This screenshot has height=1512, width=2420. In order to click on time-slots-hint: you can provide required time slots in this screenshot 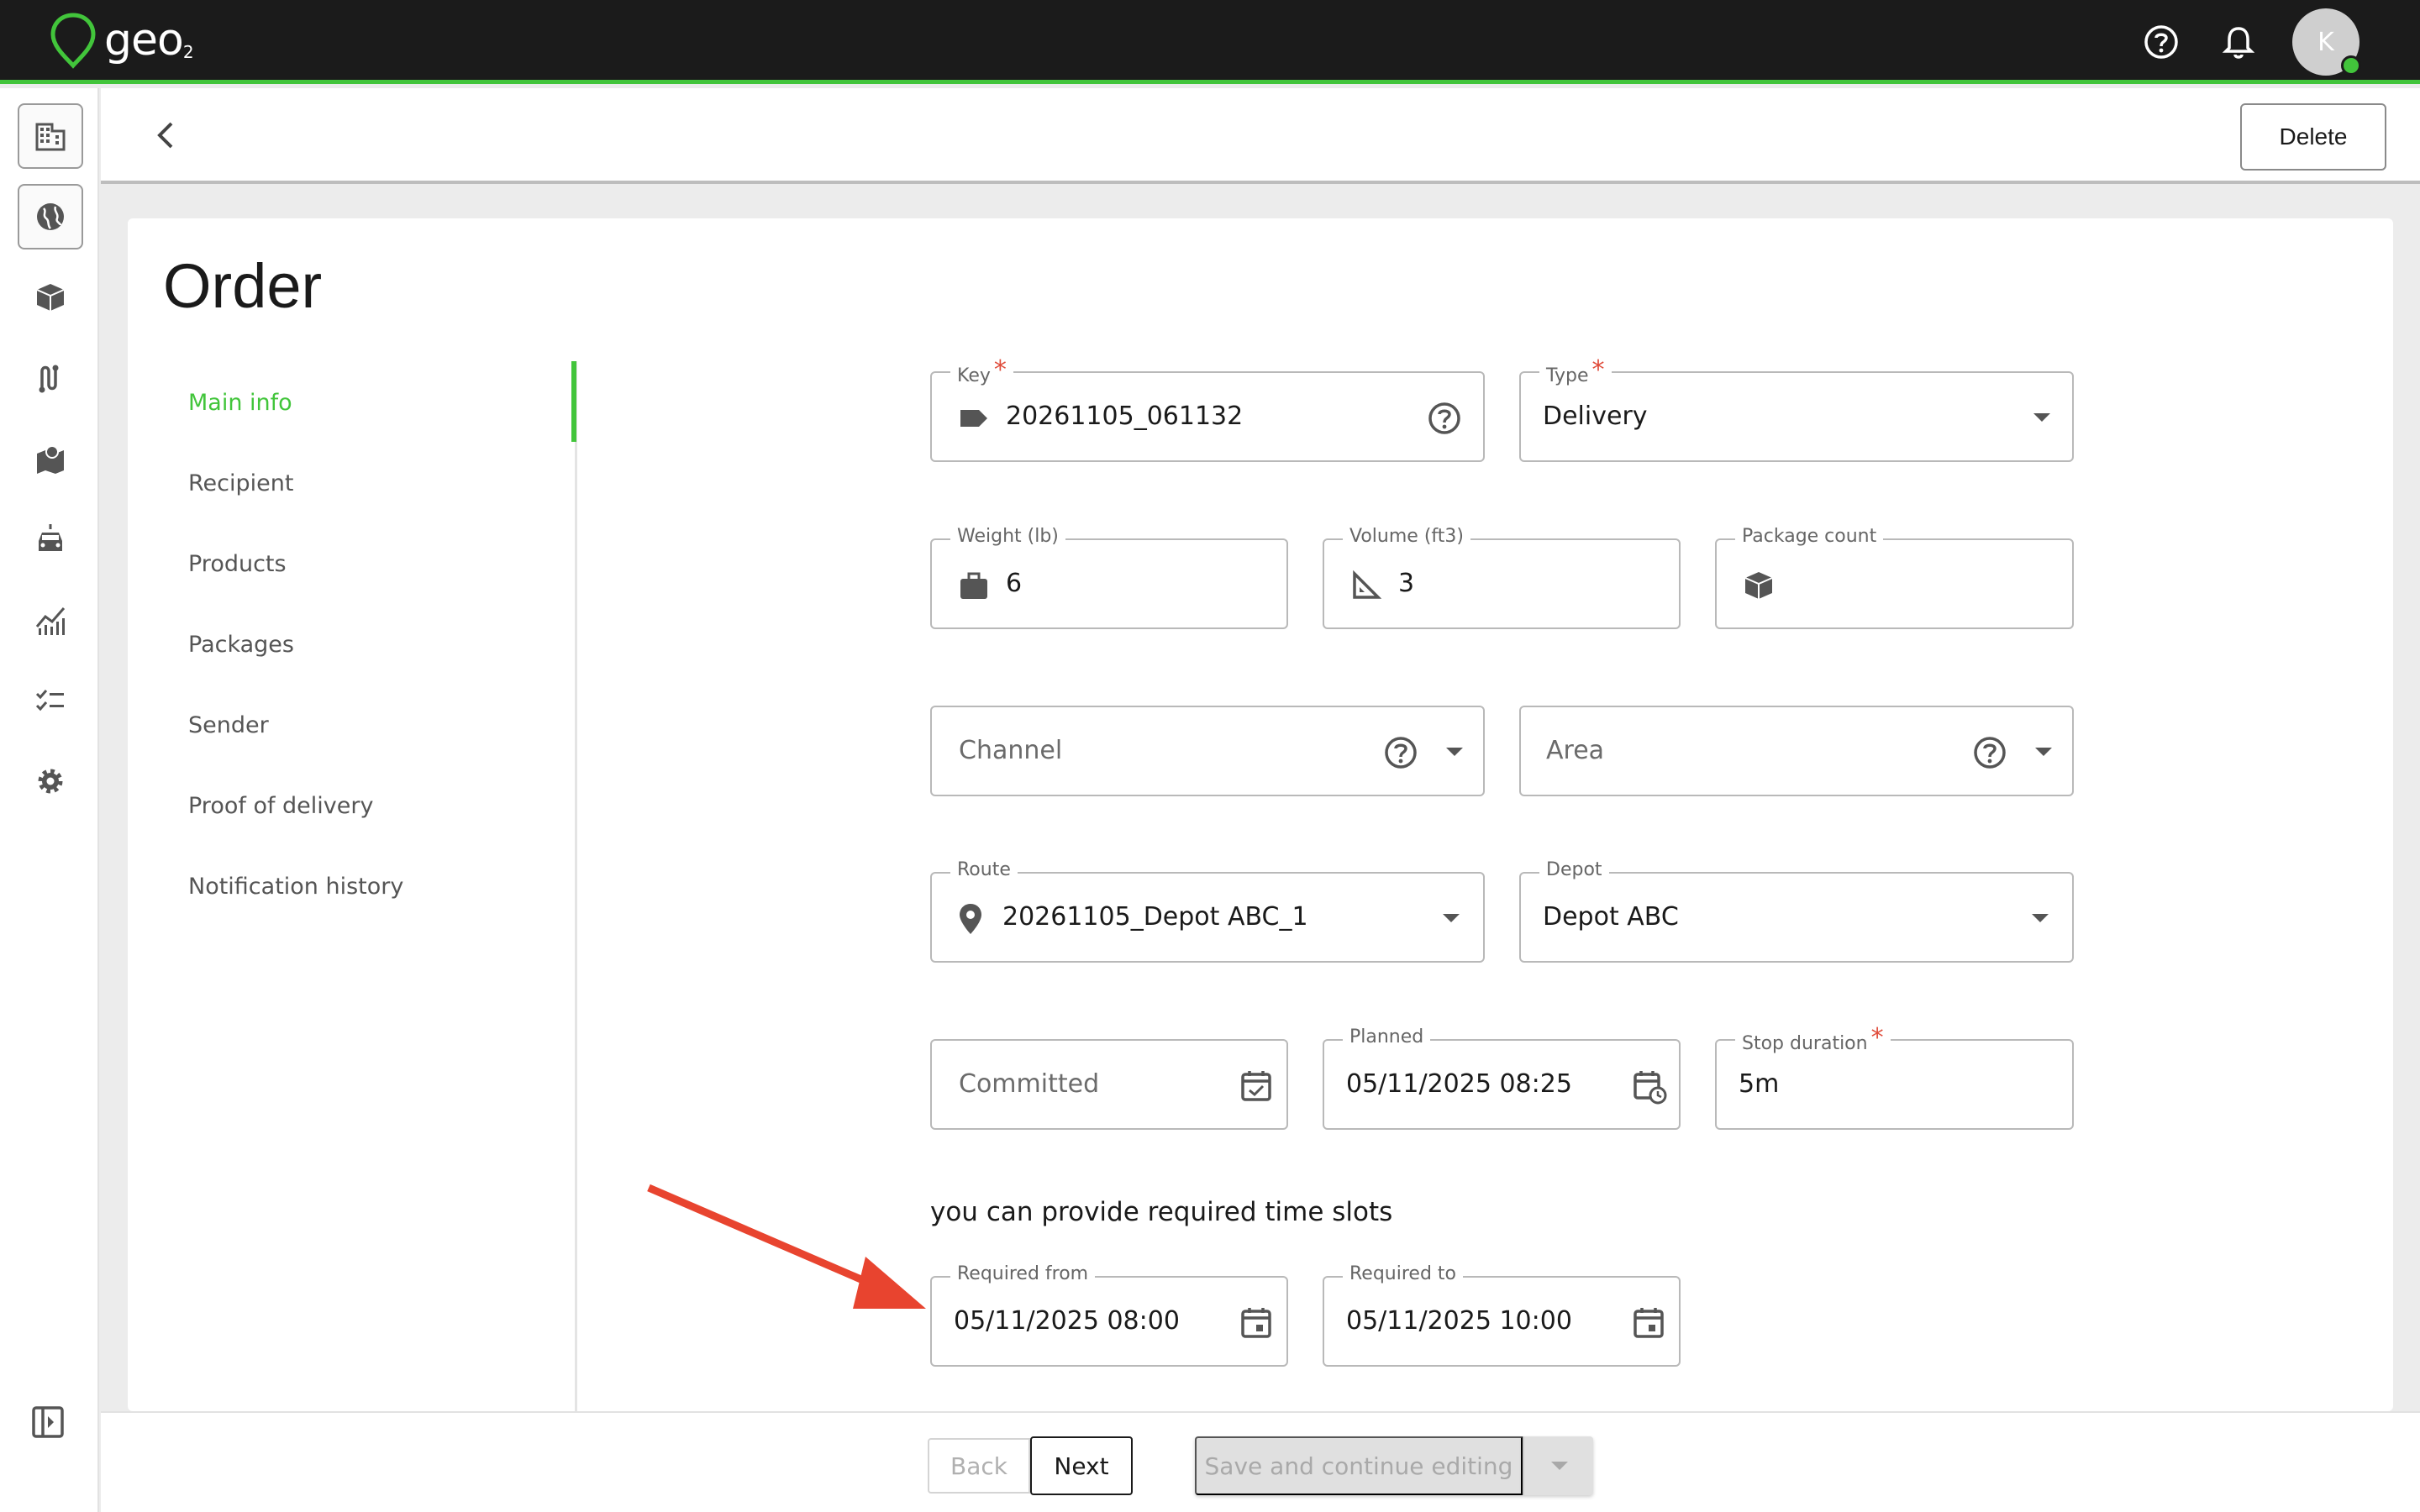, I will do `click(1162, 1212)`.